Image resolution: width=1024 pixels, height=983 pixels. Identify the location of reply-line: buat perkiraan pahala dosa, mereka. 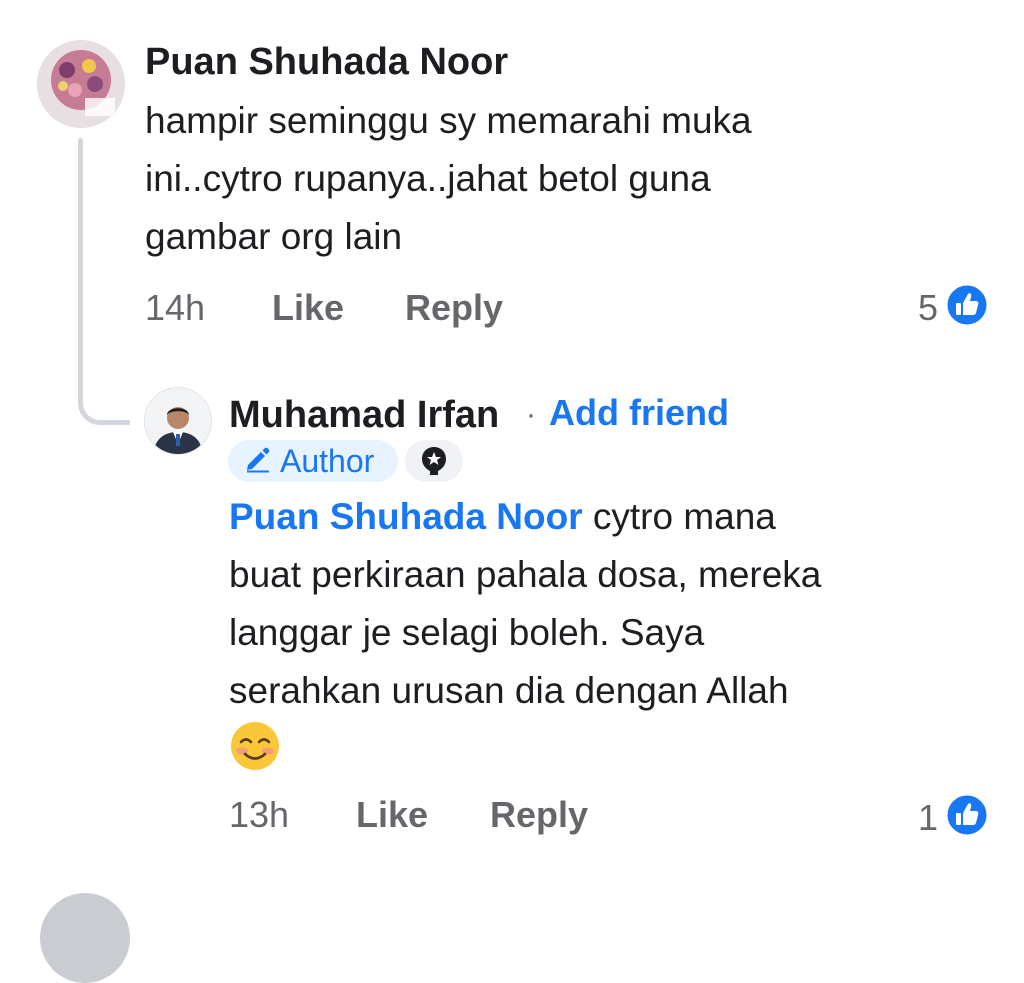
(525, 574).